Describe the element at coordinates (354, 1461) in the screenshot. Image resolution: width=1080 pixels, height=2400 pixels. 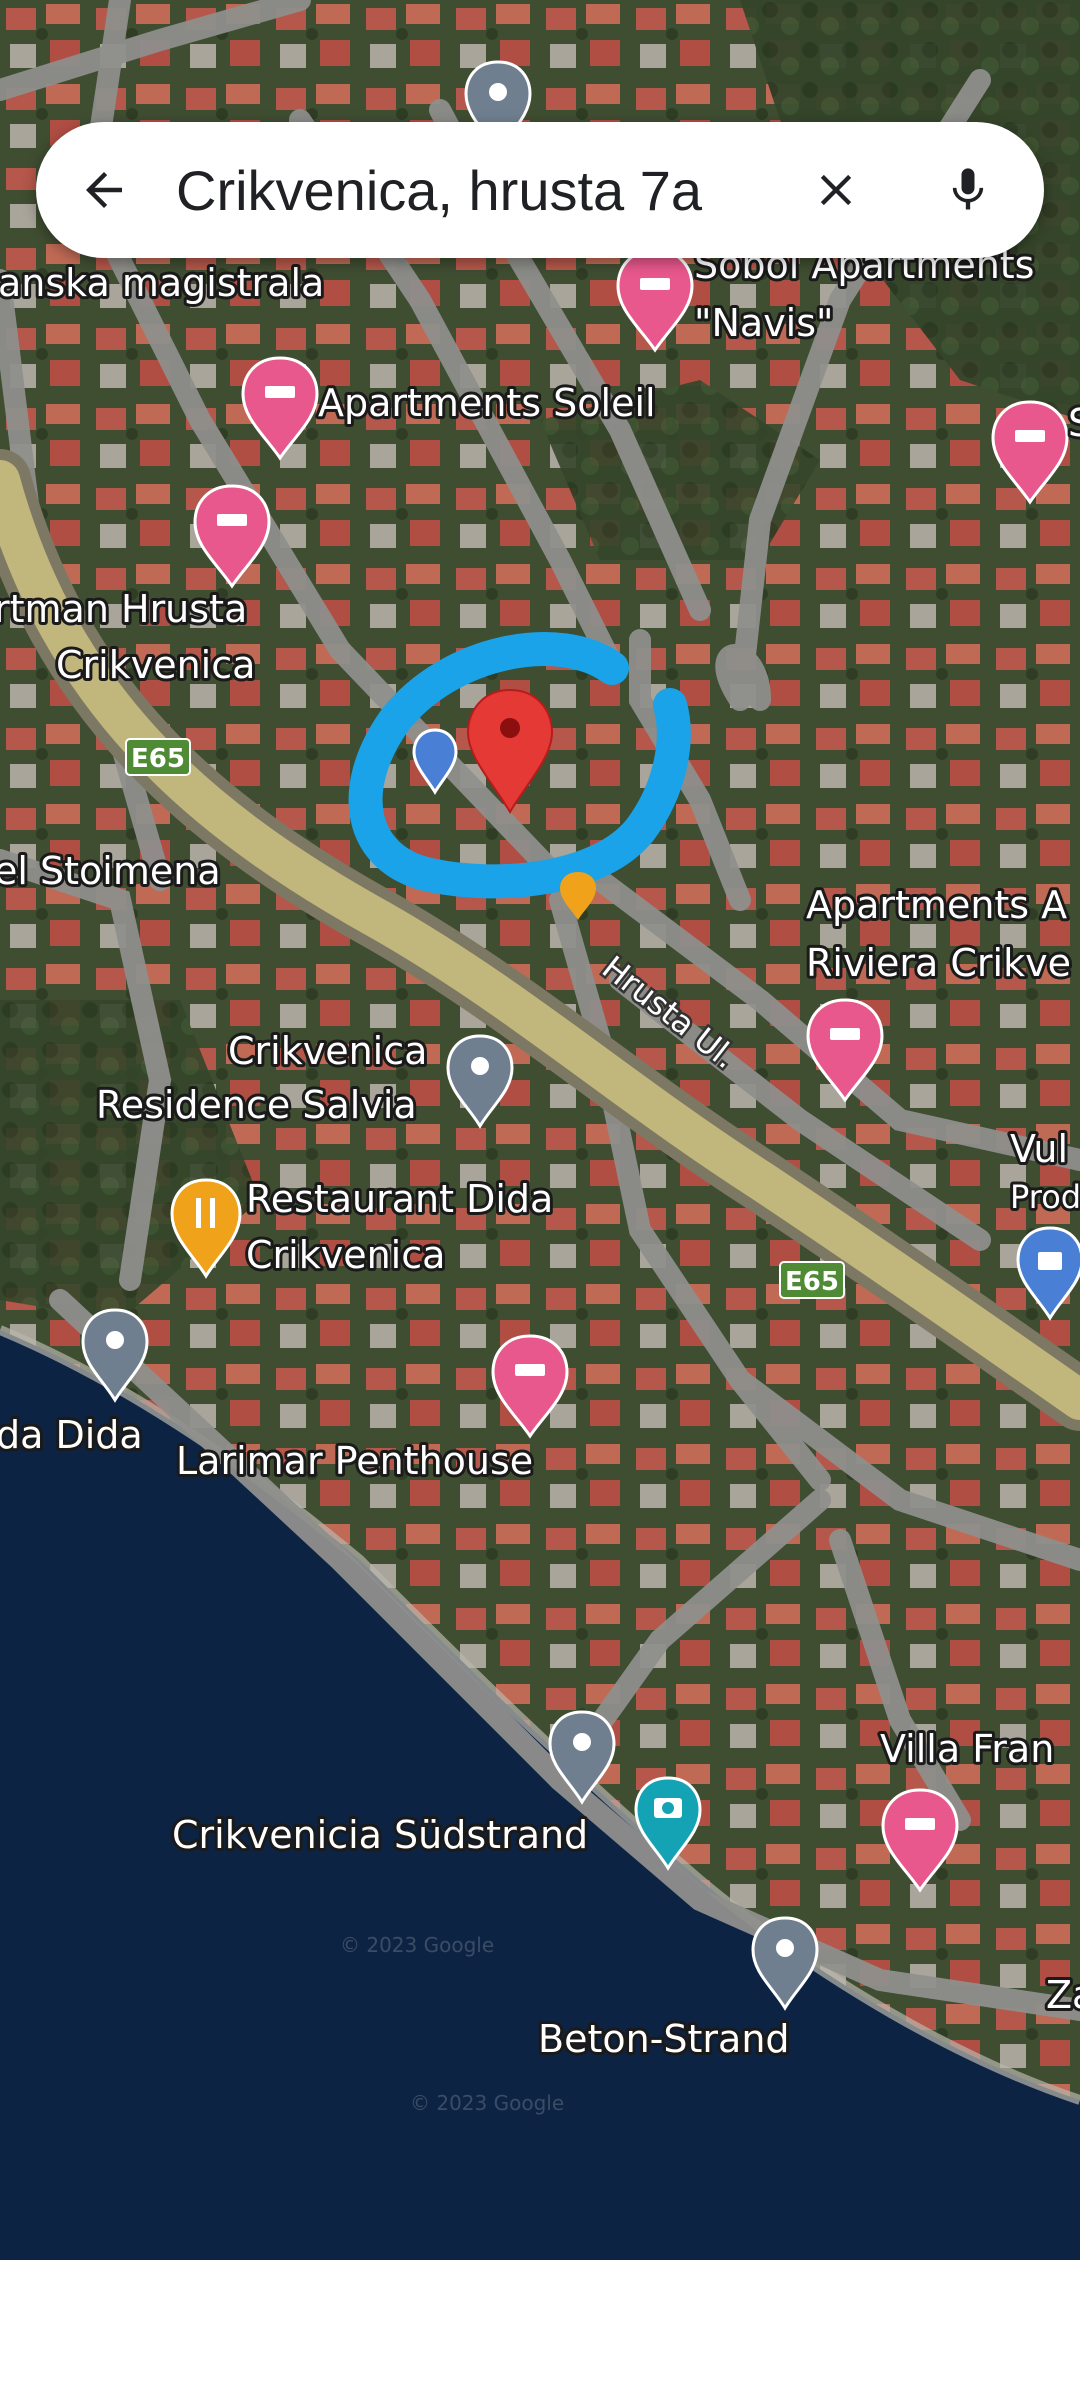
I see `map-label: Larimar Penthouse` at that location.